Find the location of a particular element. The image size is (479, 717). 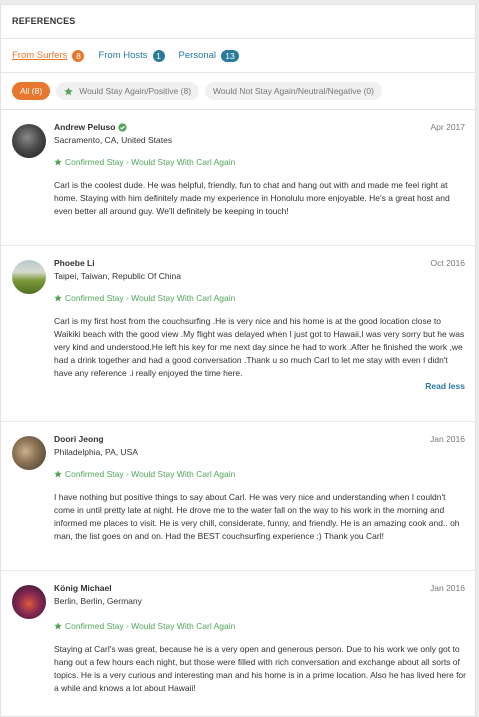

filter-label: Would Stay Again/Positive (8) is located at coordinates (135, 91).